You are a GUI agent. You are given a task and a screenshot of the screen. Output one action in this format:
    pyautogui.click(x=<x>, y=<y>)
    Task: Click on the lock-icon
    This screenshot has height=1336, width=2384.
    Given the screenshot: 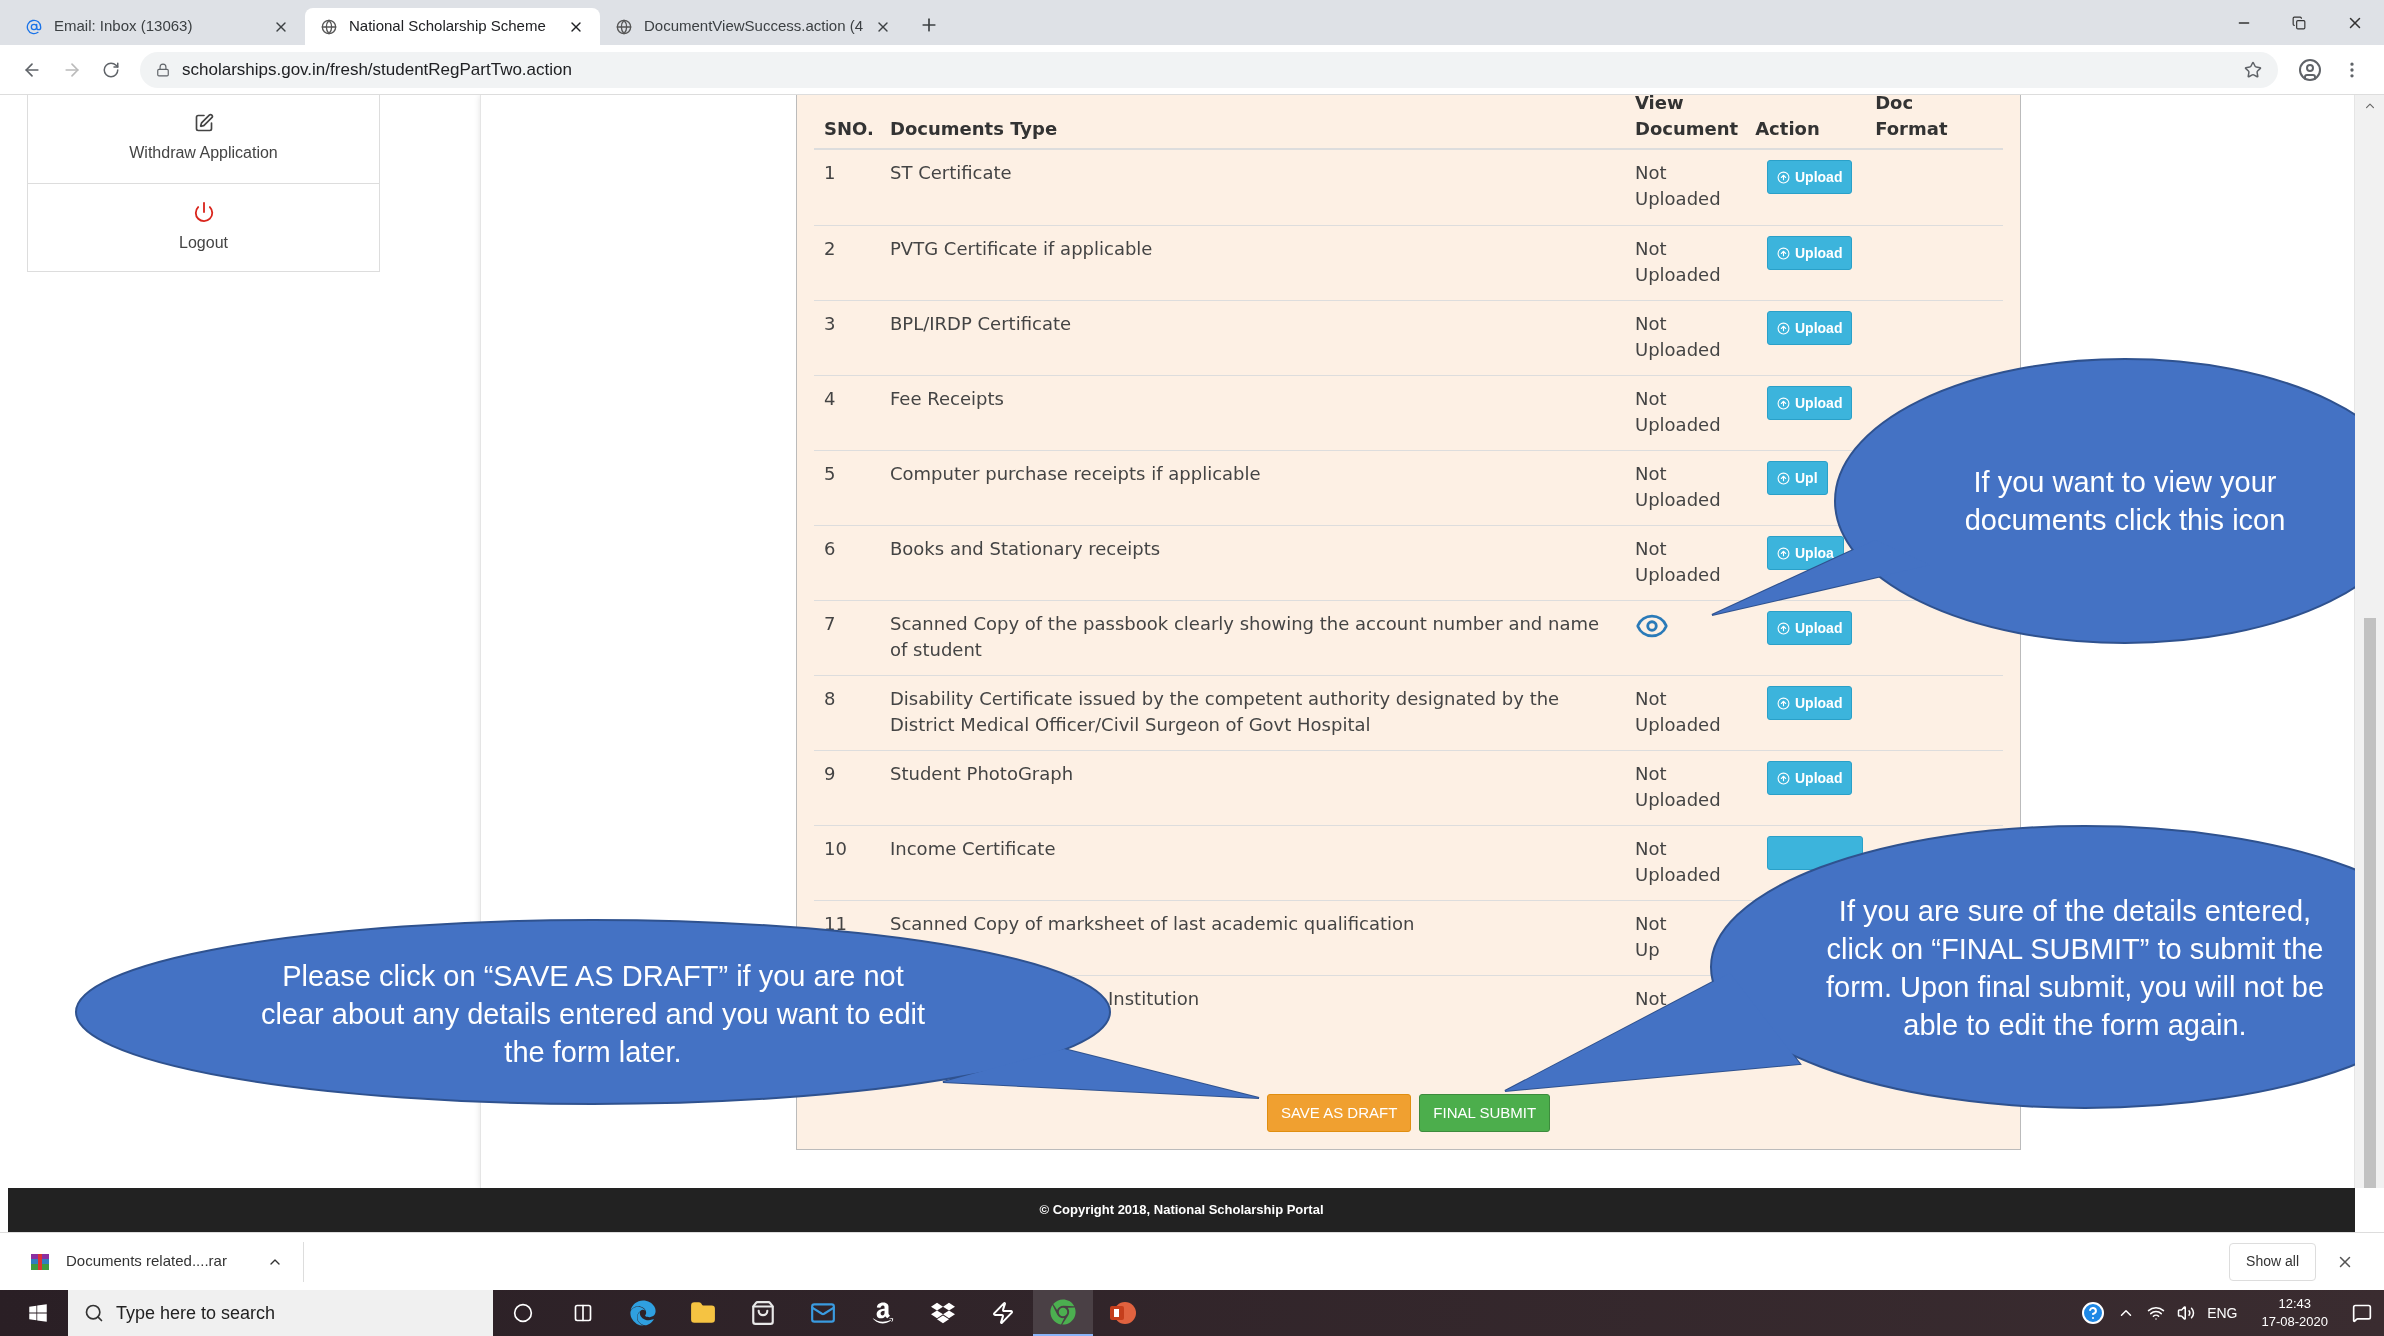 What is the action you would take?
    pyautogui.click(x=163, y=69)
    